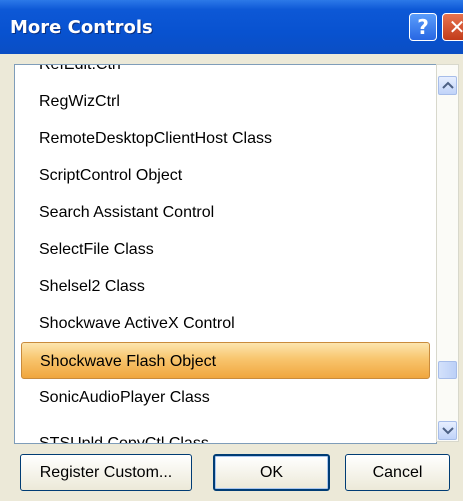 This screenshot has height=501, width=463. Describe the element at coordinates (397, 472) in the screenshot. I see `cancel-button: Cancel` at that location.